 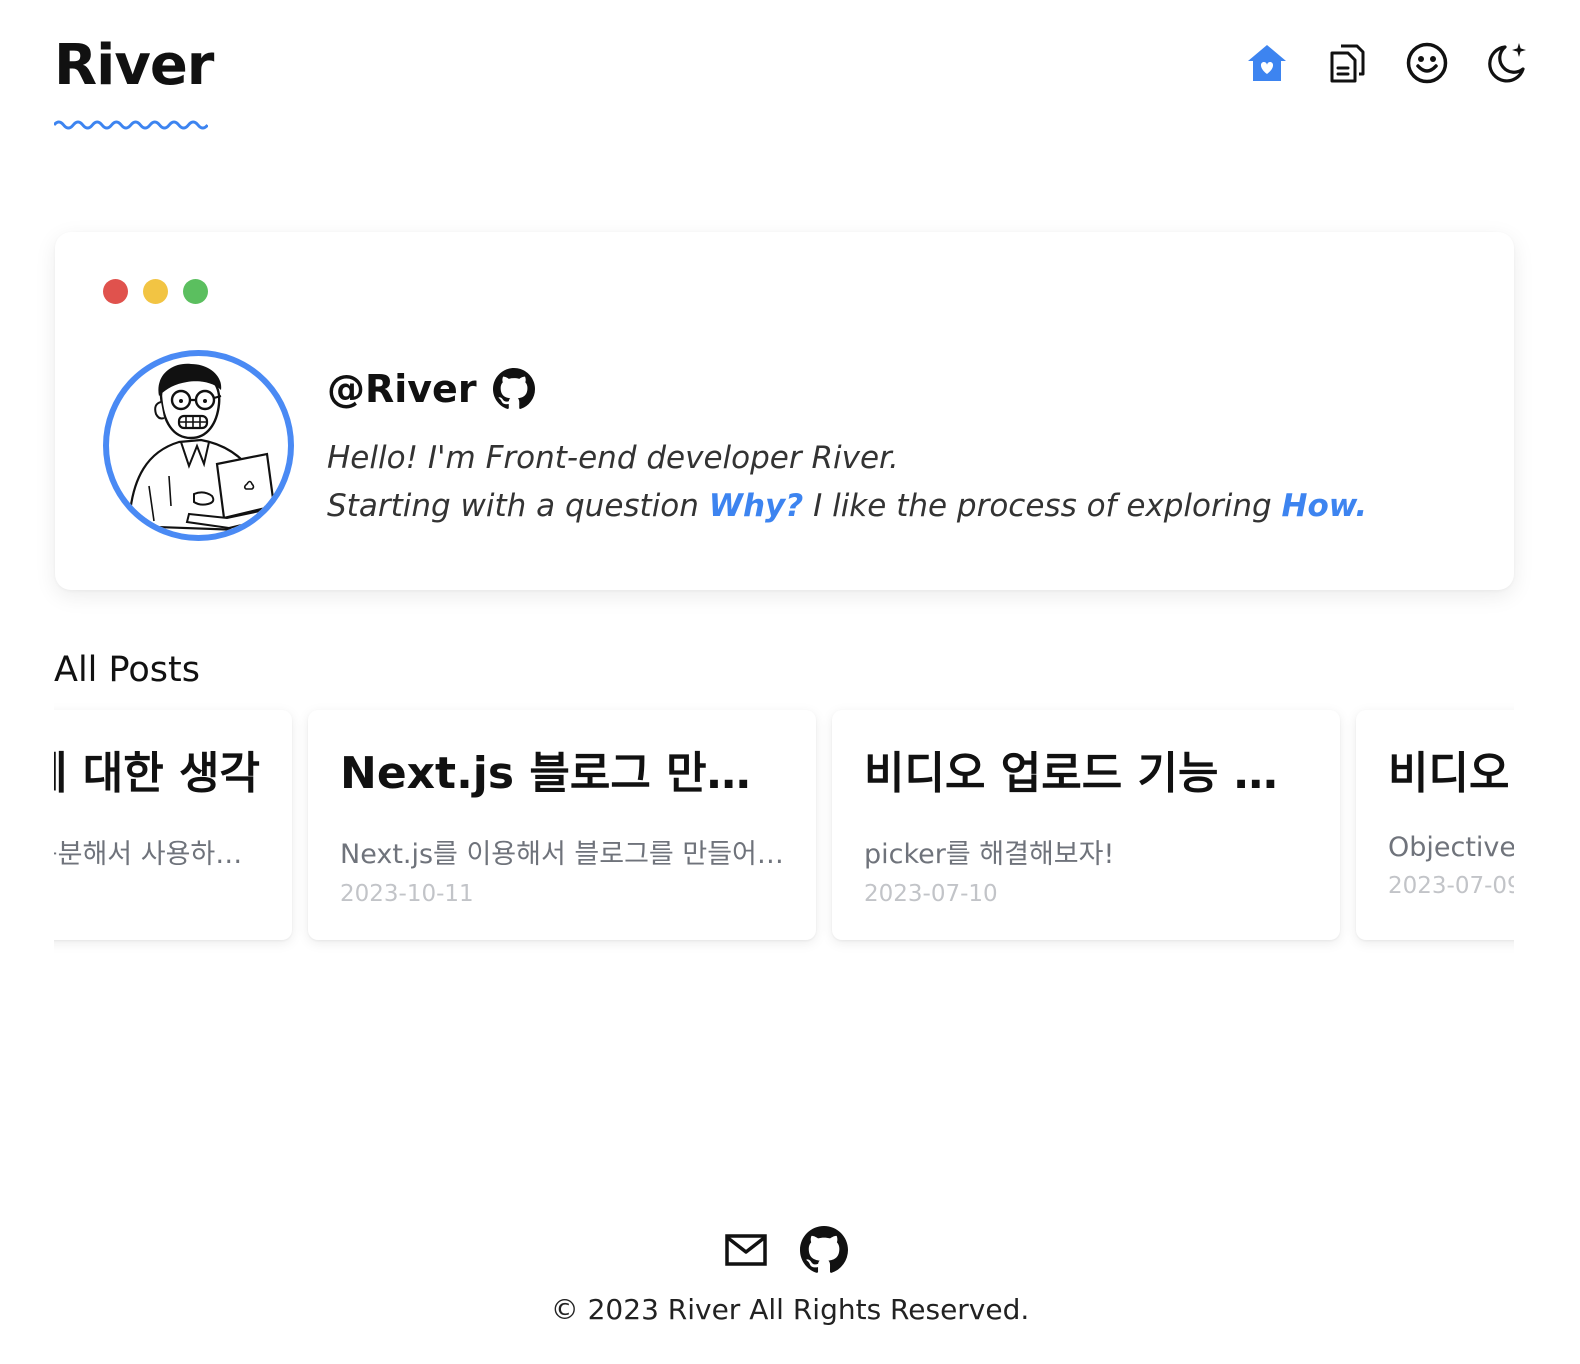 What do you see at coordinates (134, 65) in the screenshot?
I see `logo-text: River` at bounding box center [134, 65].